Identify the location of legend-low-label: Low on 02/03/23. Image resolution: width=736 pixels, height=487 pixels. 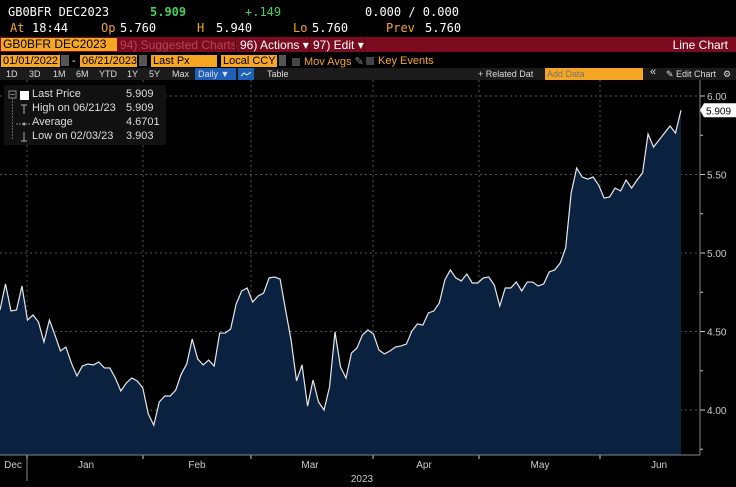
(73, 136).